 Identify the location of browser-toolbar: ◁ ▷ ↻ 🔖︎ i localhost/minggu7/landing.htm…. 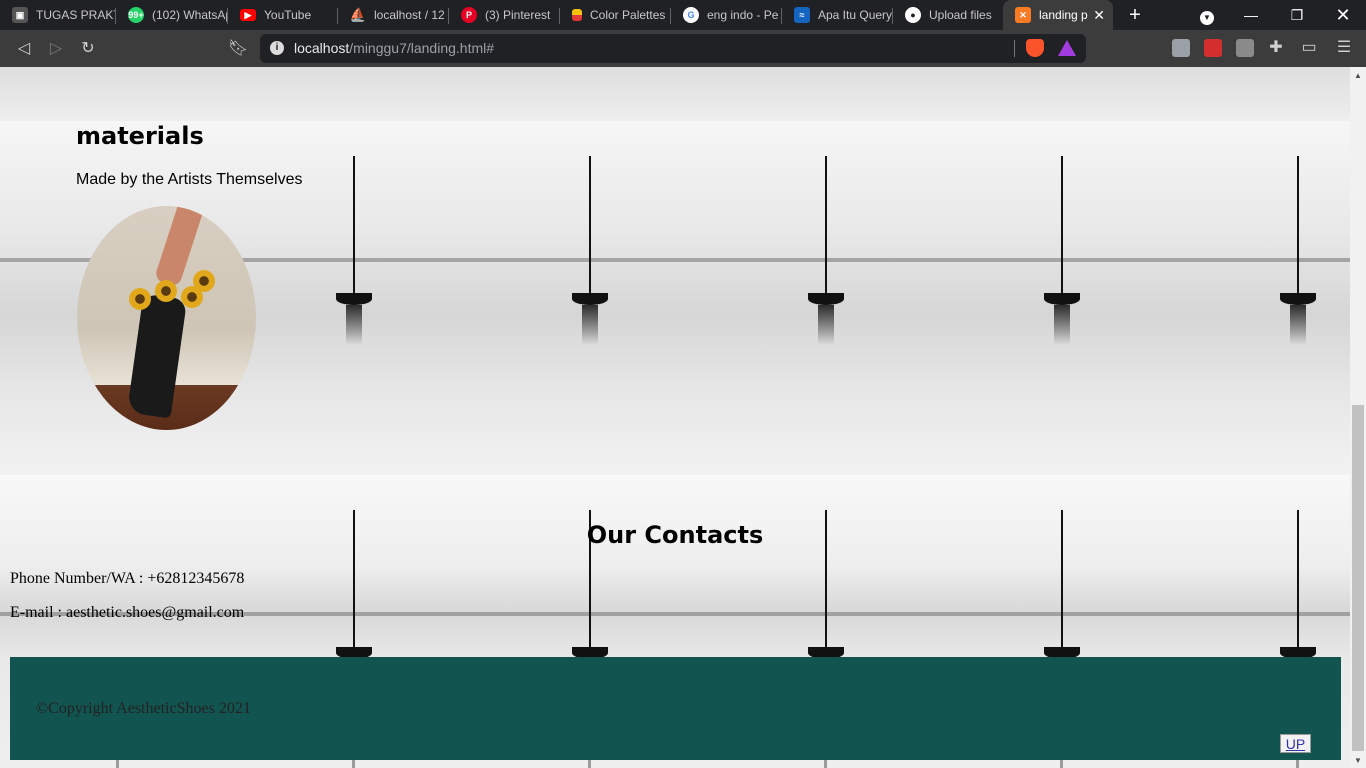
(683, 48).